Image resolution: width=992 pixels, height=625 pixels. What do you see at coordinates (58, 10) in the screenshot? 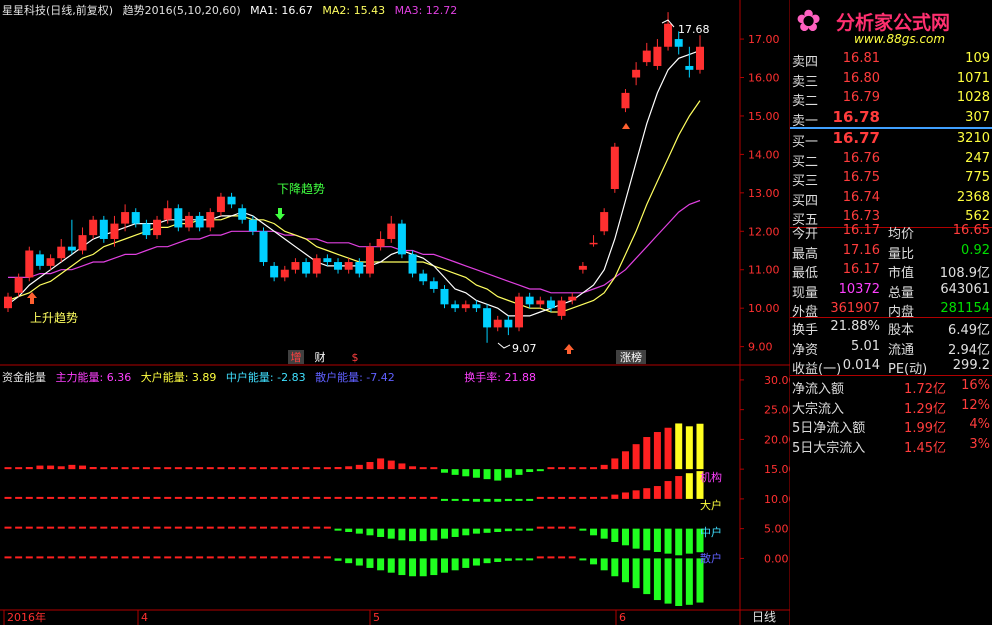
I see `stock-title: 星星科技(日线,前复权)` at bounding box center [58, 10].